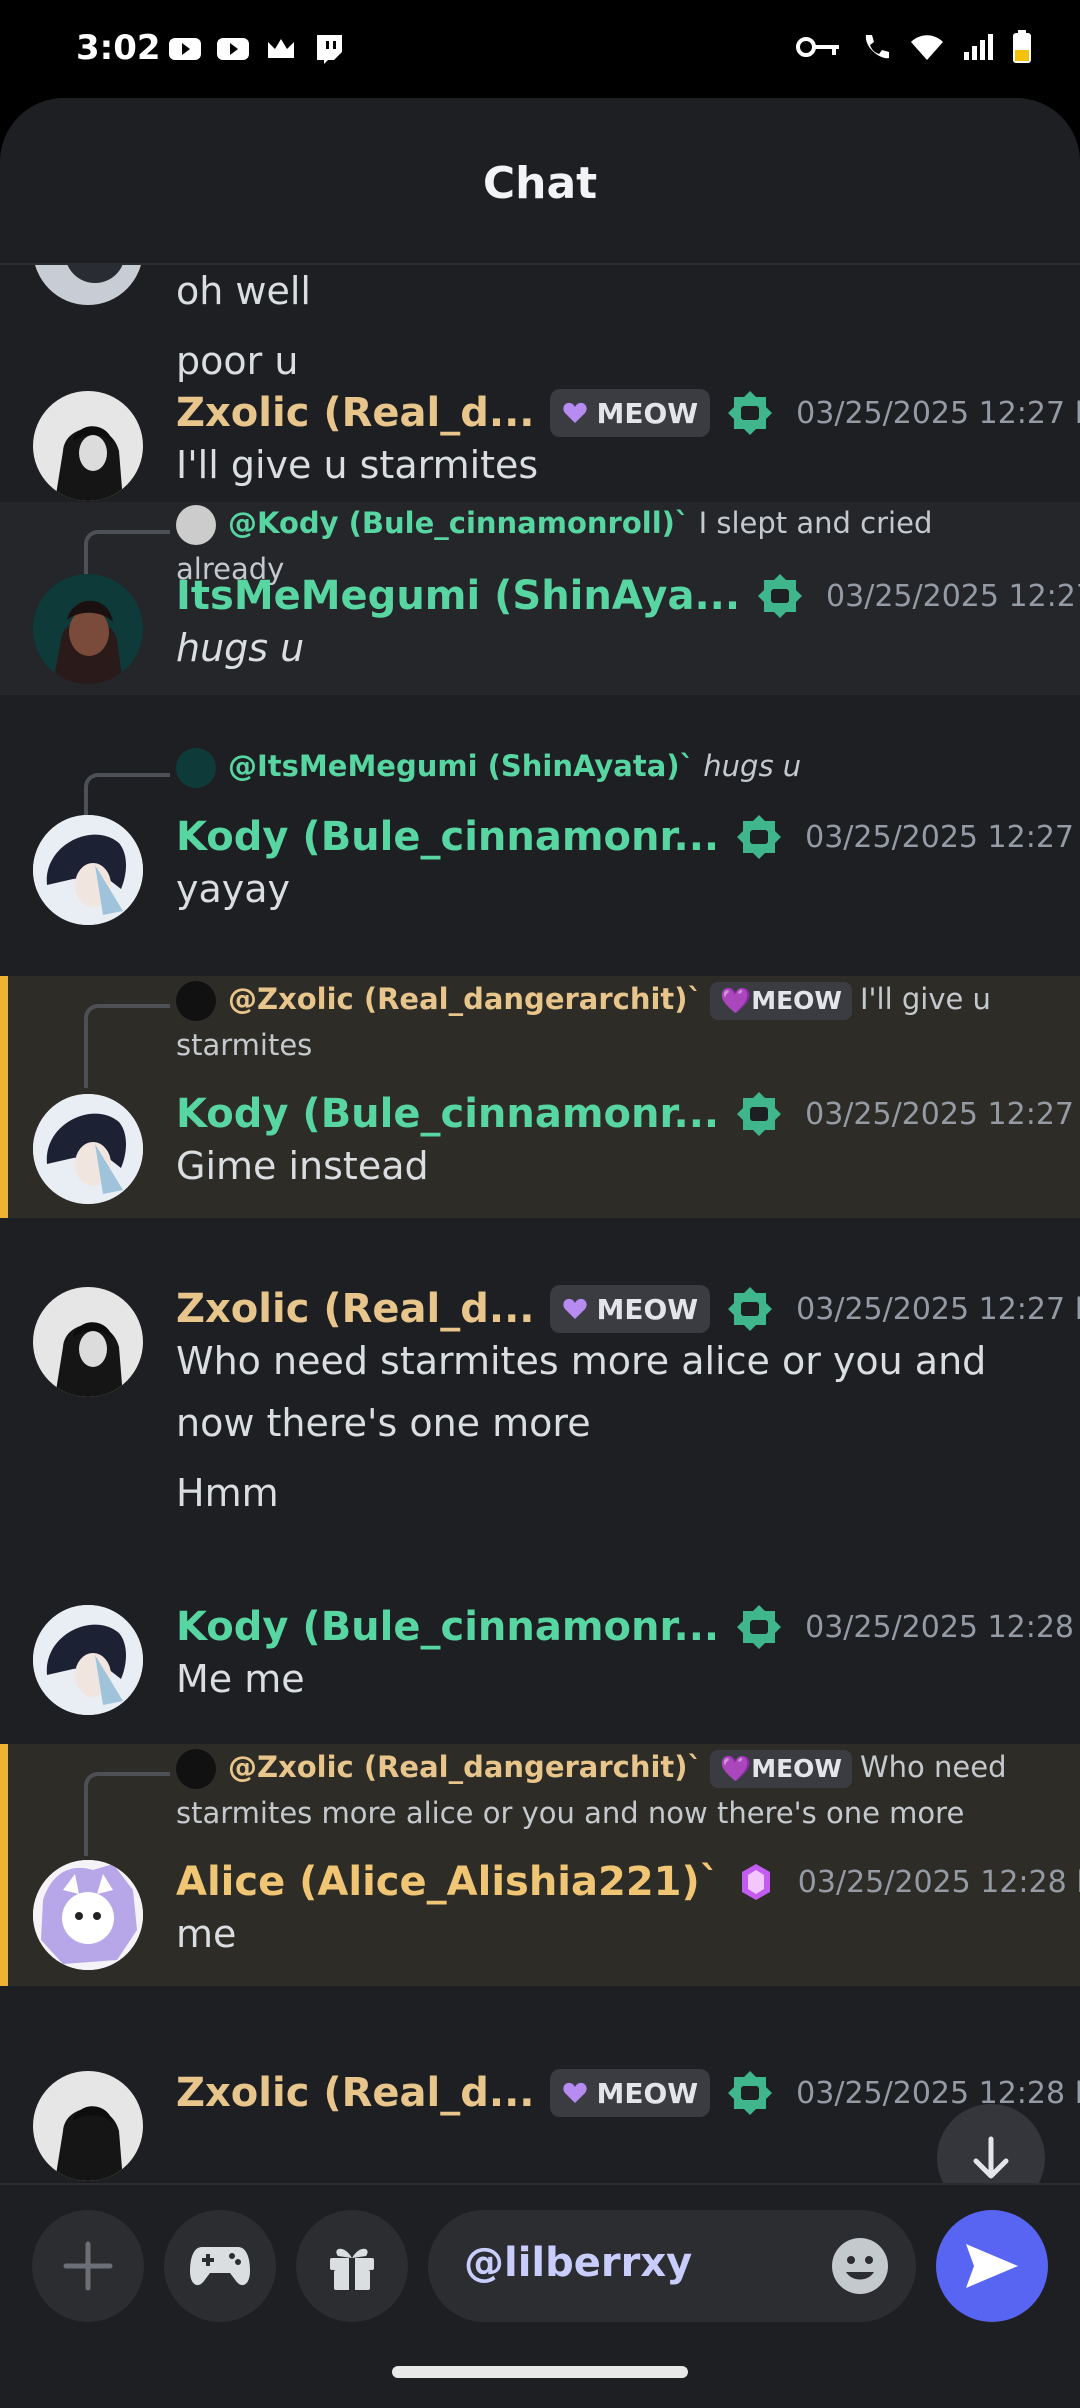 The height and width of the screenshot is (2408, 1080). What do you see at coordinates (927, 47) in the screenshot?
I see `wifi-icon` at bounding box center [927, 47].